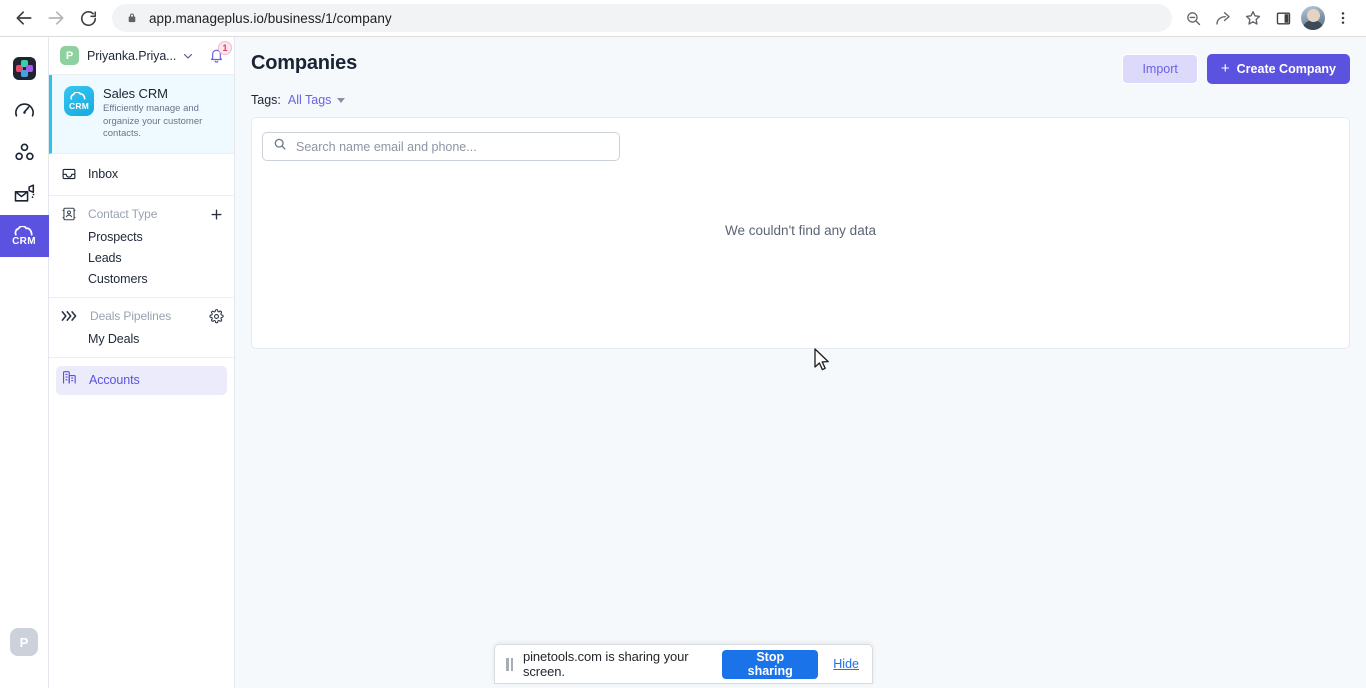  Describe the element at coordinates (452, 146) in the screenshot. I see `search-input` at that location.